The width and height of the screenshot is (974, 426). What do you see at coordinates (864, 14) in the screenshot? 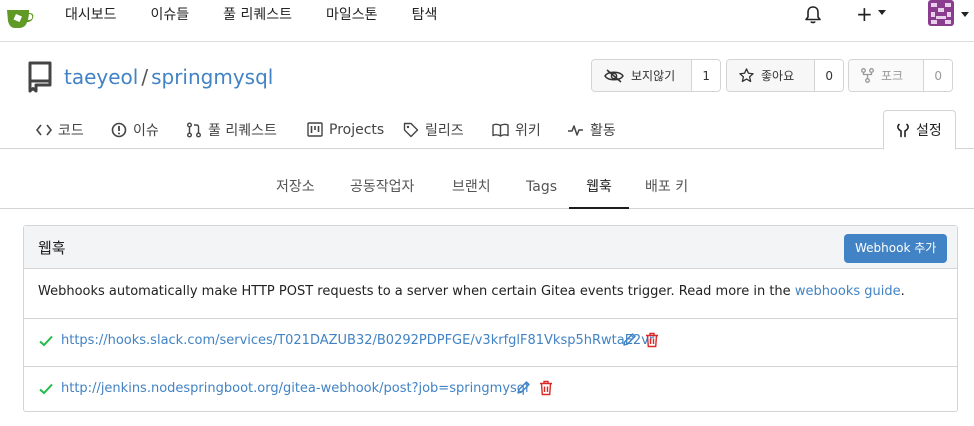
I see `plus-icon: +` at bounding box center [864, 14].